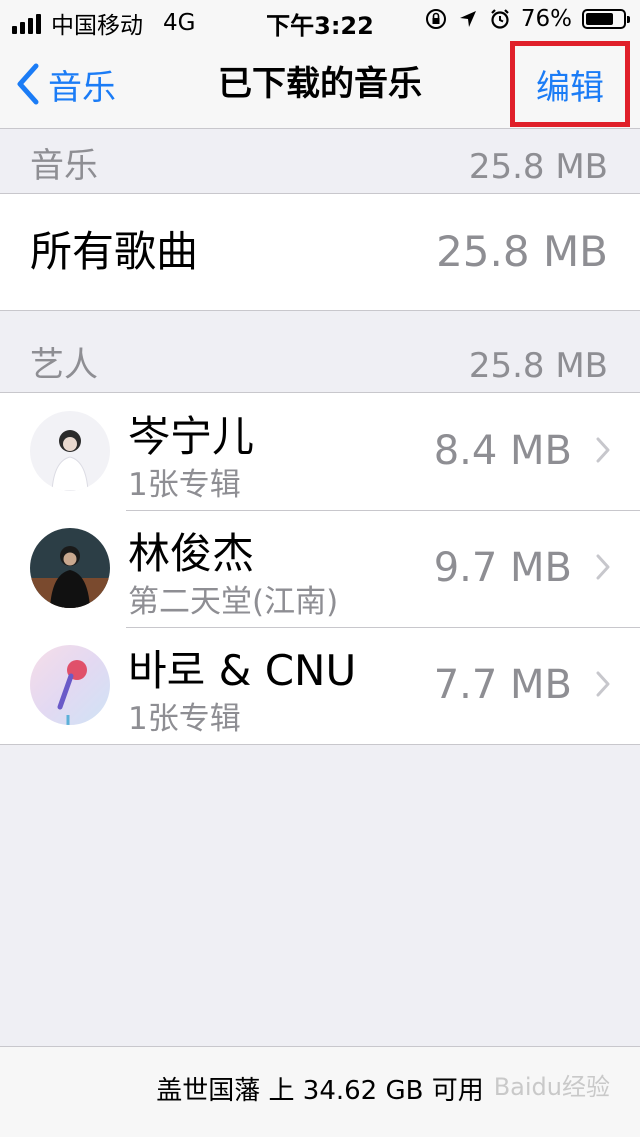 The image size is (640, 1137). Describe the element at coordinates (502, 451) in the screenshot. I see `artist-size: 8.4 MB` at that location.